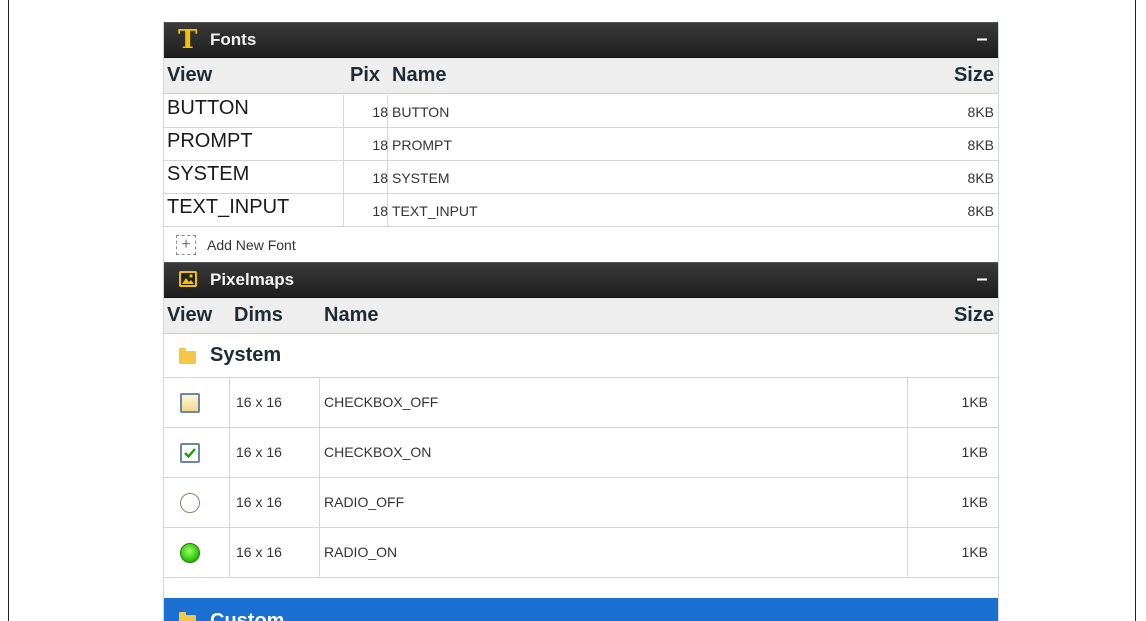 Image resolution: width=1146 pixels, height=621 pixels. Describe the element at coordinates (982, 39) in the screenshot. I see `fonts-collapse-button: –` at that location.